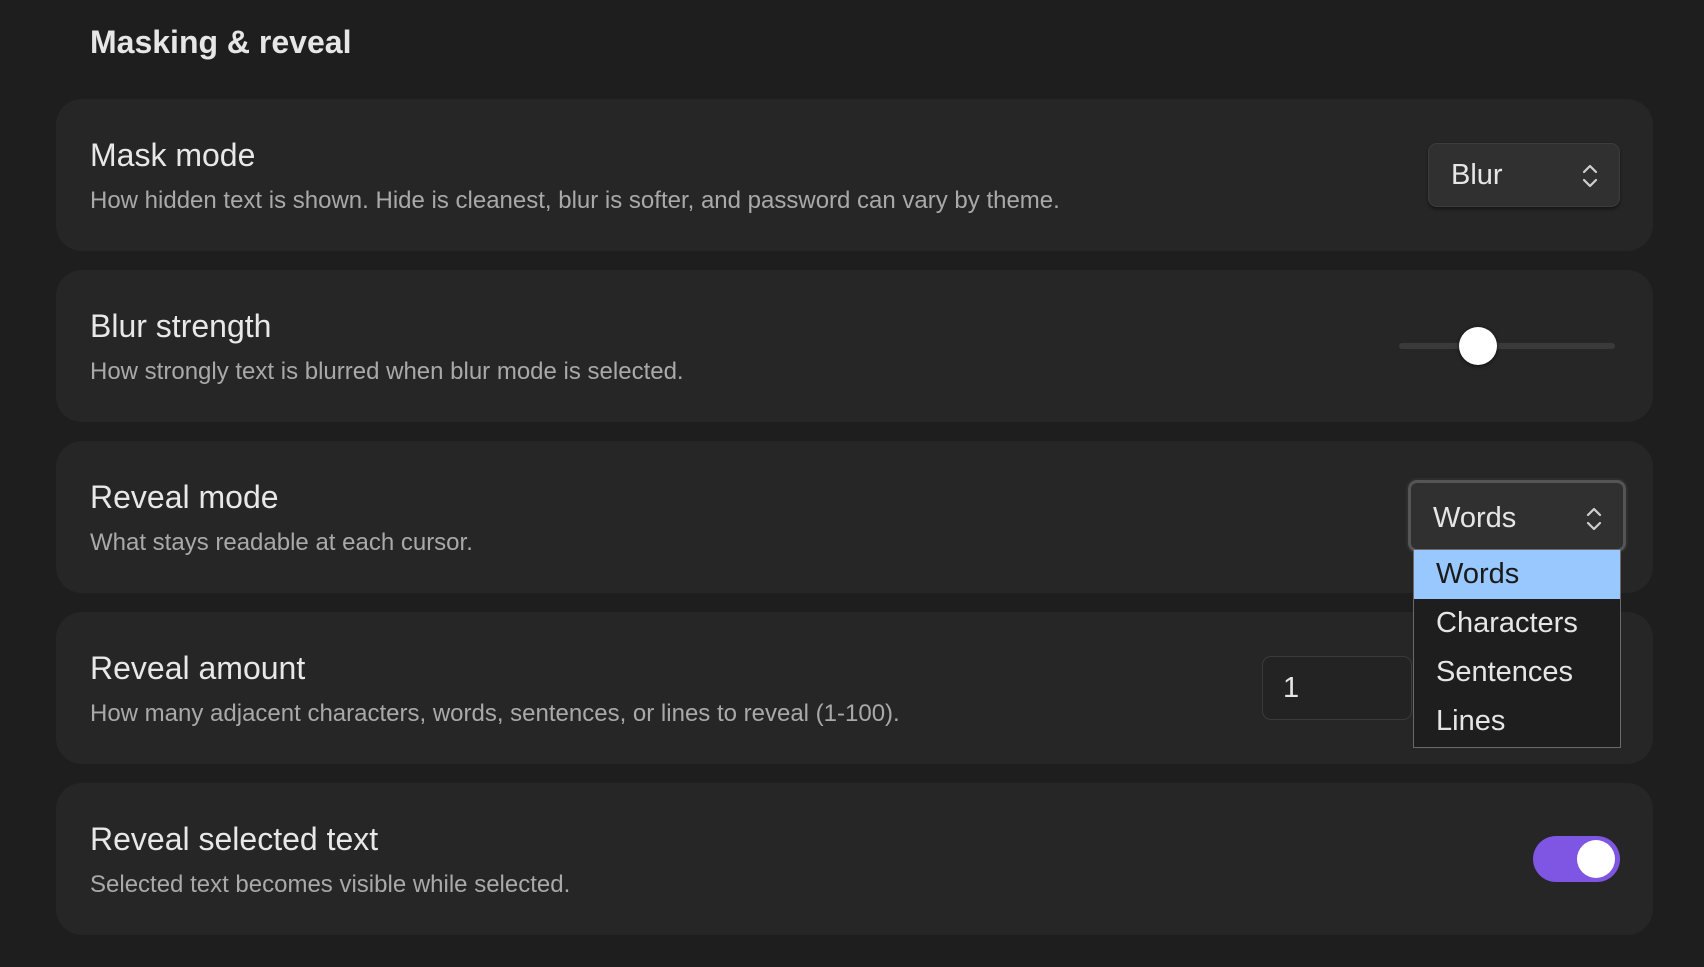 This screenshot has width=1704, height=967. I want to click on reveal-mode-dropdown: Words Characters Sentences Lines, so click(1517, 648).